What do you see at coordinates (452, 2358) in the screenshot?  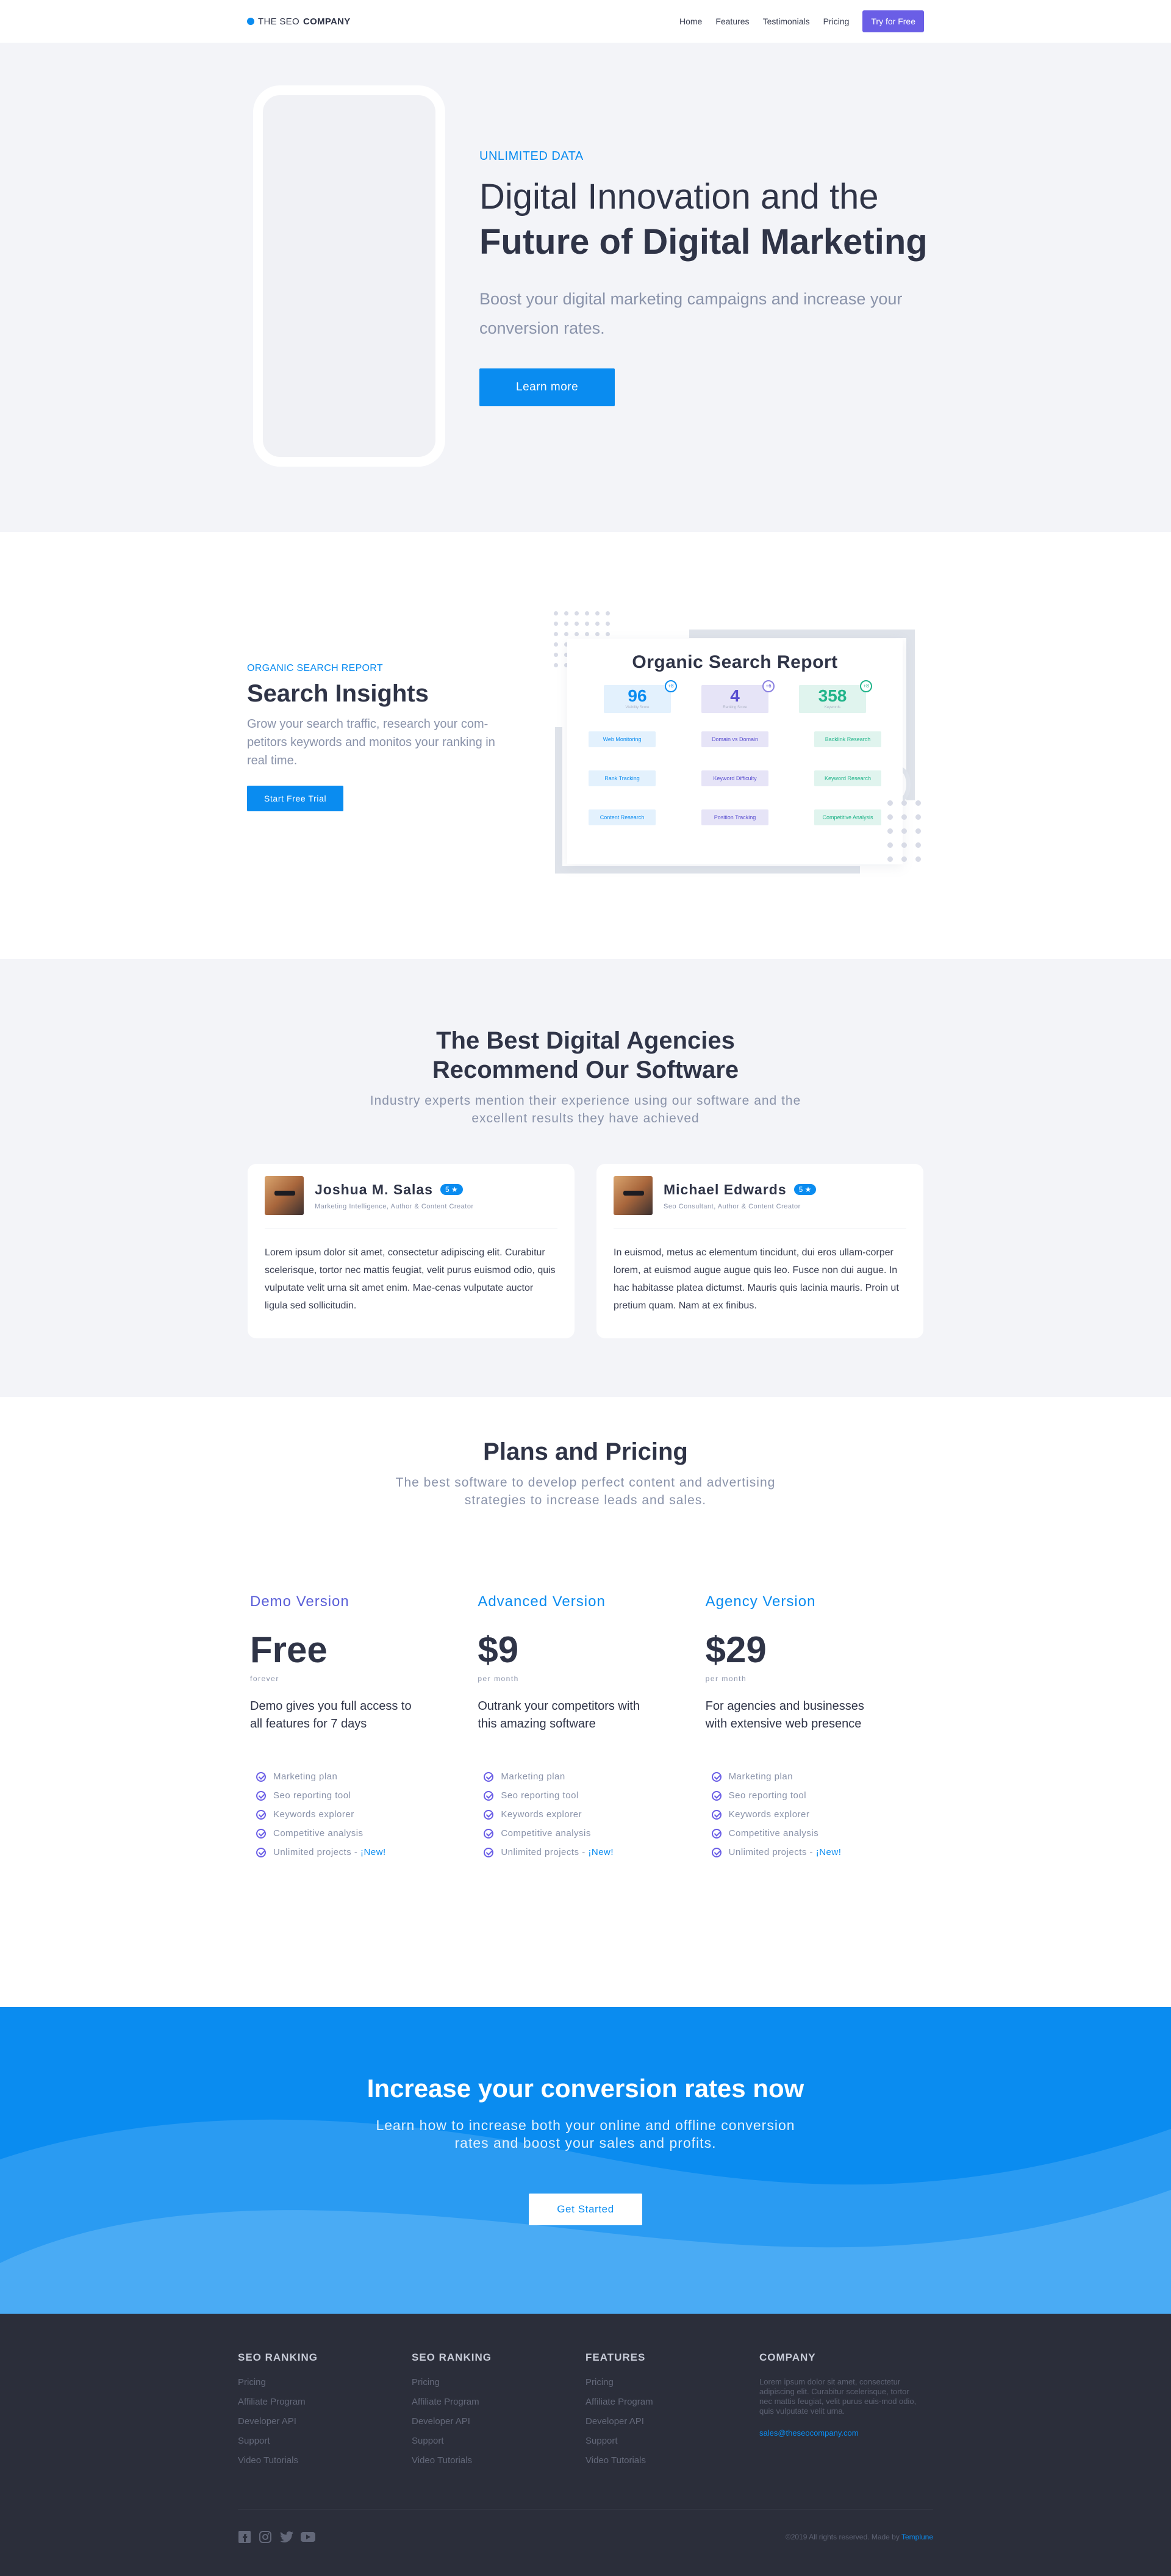 I see `footer-column-title: SEO RANKING` at bounding box center [452, 2358].